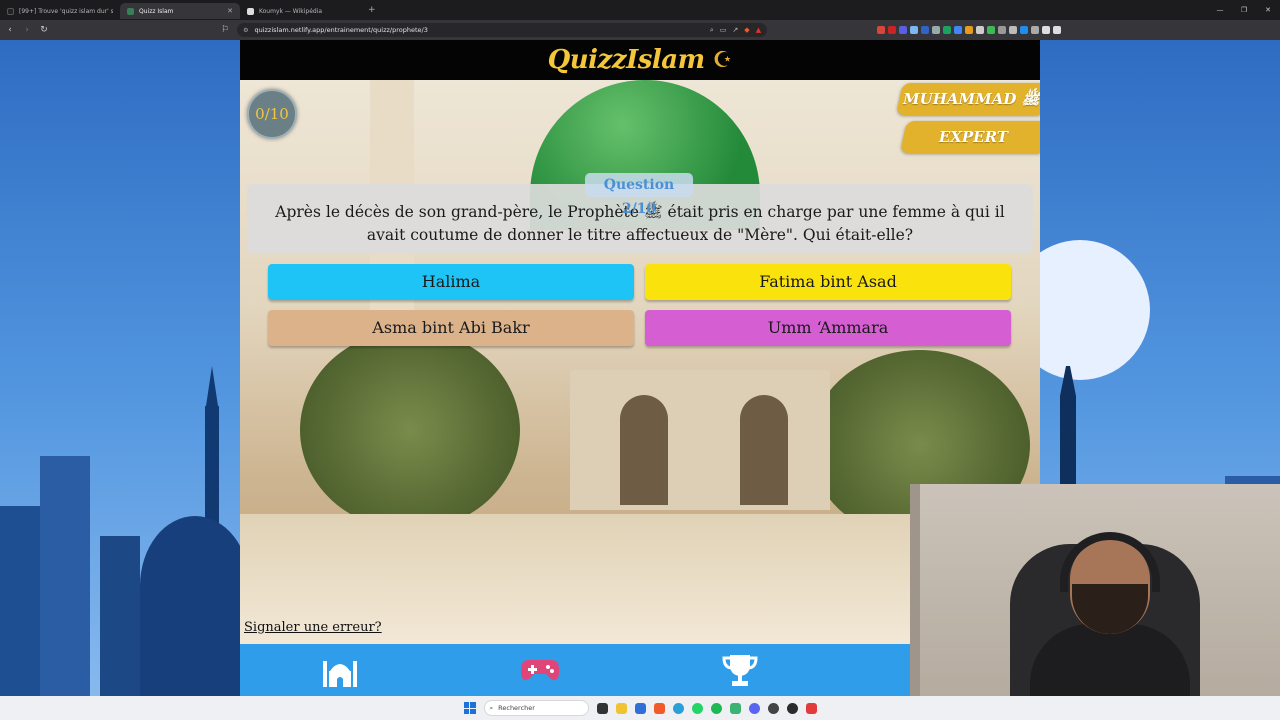 The height and width of the screenshot is (720, 1280). What do you see at coordinates (44, 30) in the screenshot?
I see `reload-icon: ↻` at bounding box center [44, 30].